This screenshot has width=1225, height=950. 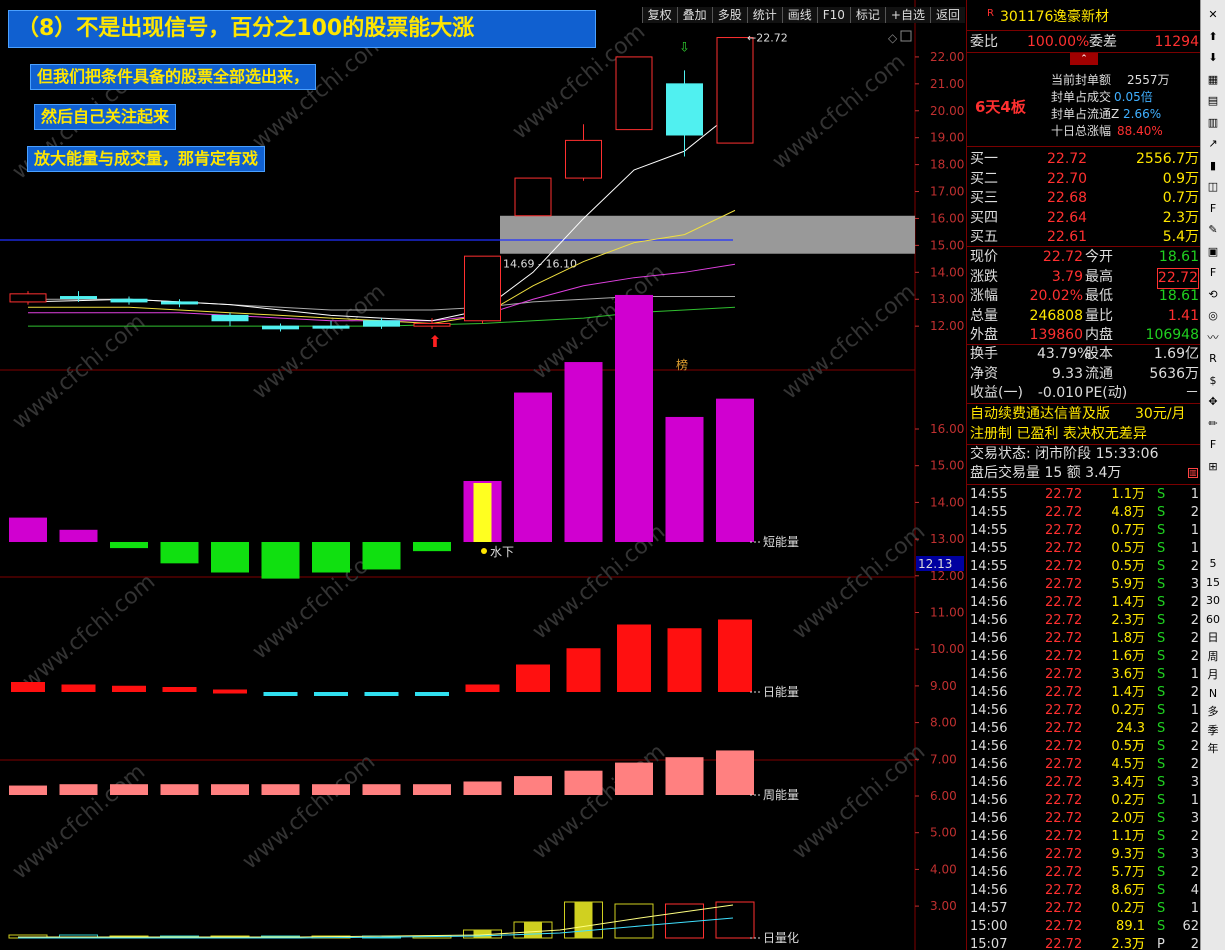 I want to click on tick-row-13: 14:56 22.72 24.3万 S 2, so click(x=1084, y=737).